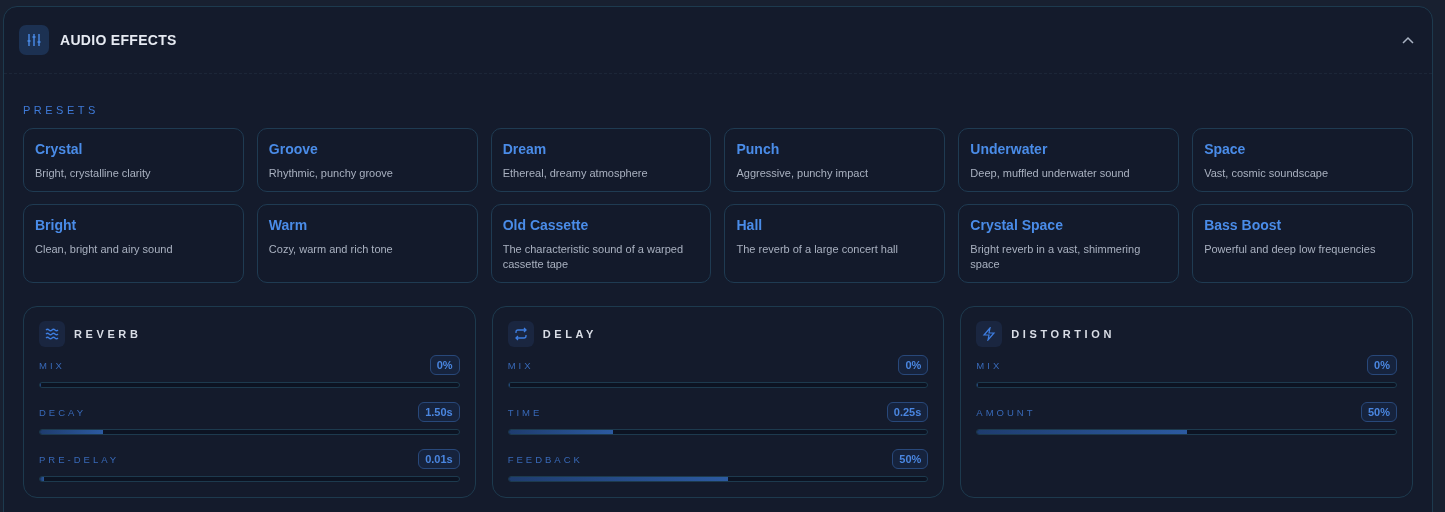 This screenshot has width=1445, height=512. Describe the element at coordinates (52, 334) in the screenshot. I see `waves-icon` at that location.